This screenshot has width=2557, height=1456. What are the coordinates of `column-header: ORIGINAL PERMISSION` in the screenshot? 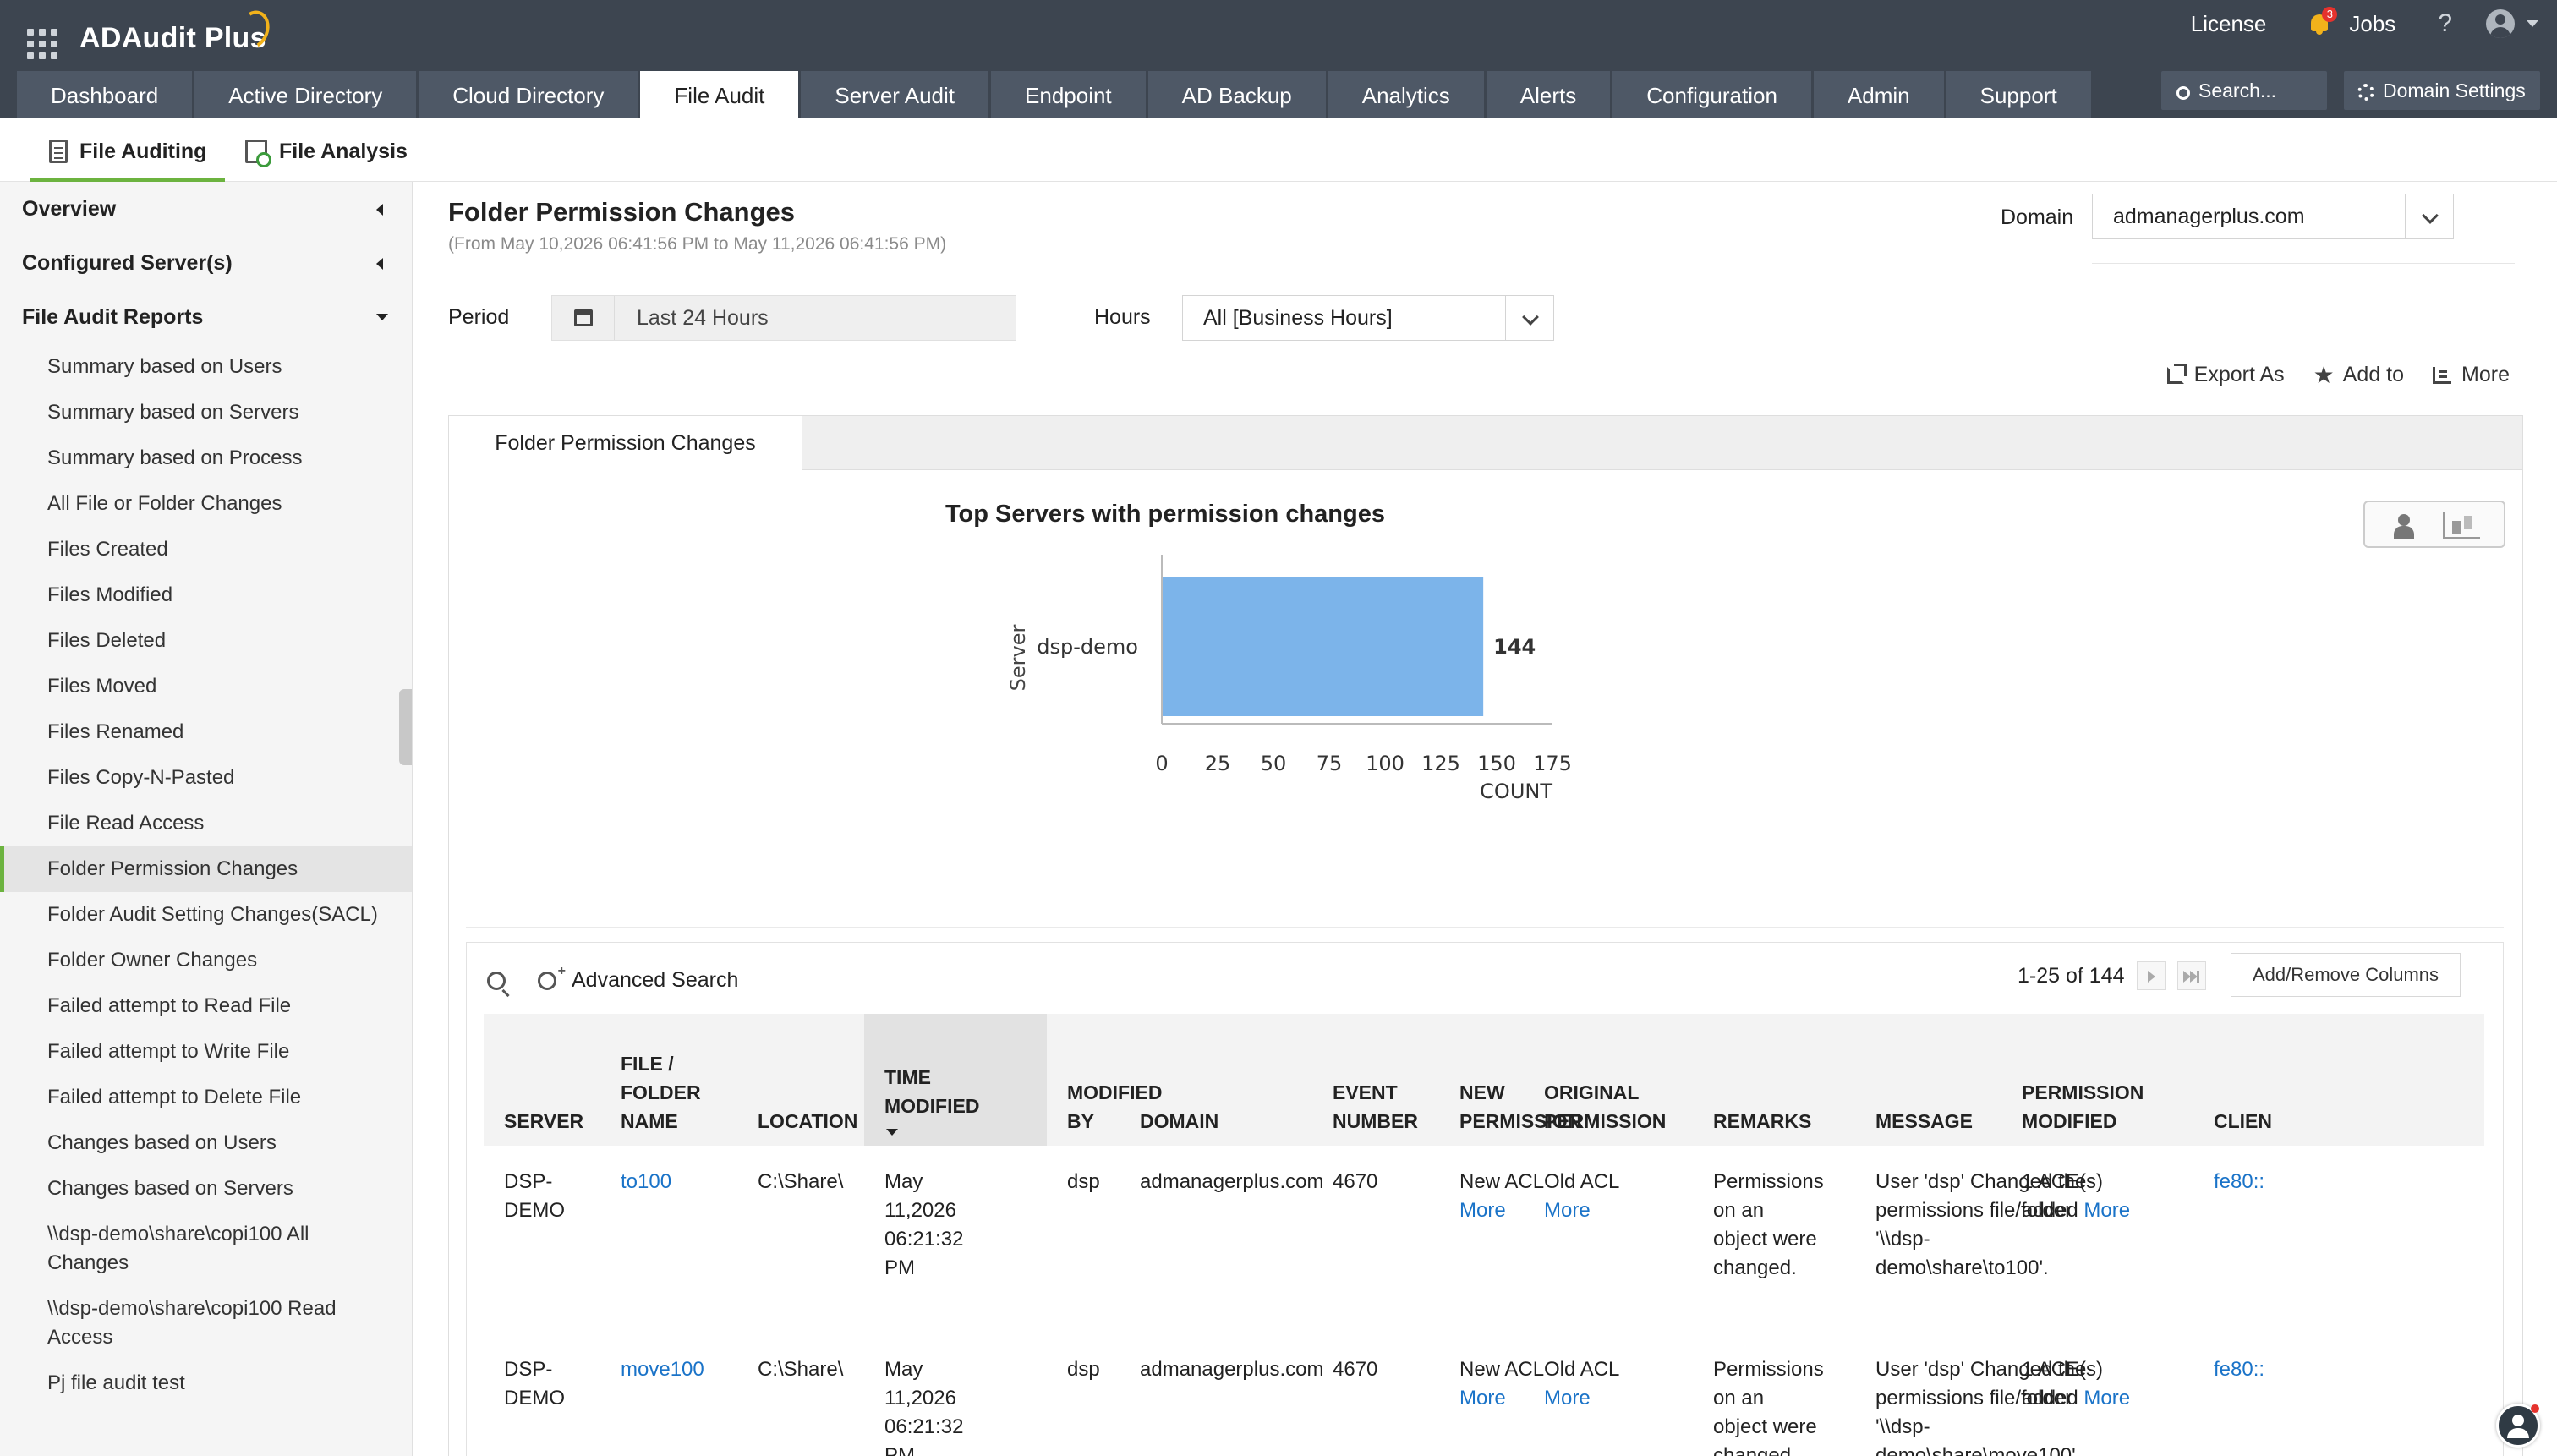 It's located at (1608, 1080).